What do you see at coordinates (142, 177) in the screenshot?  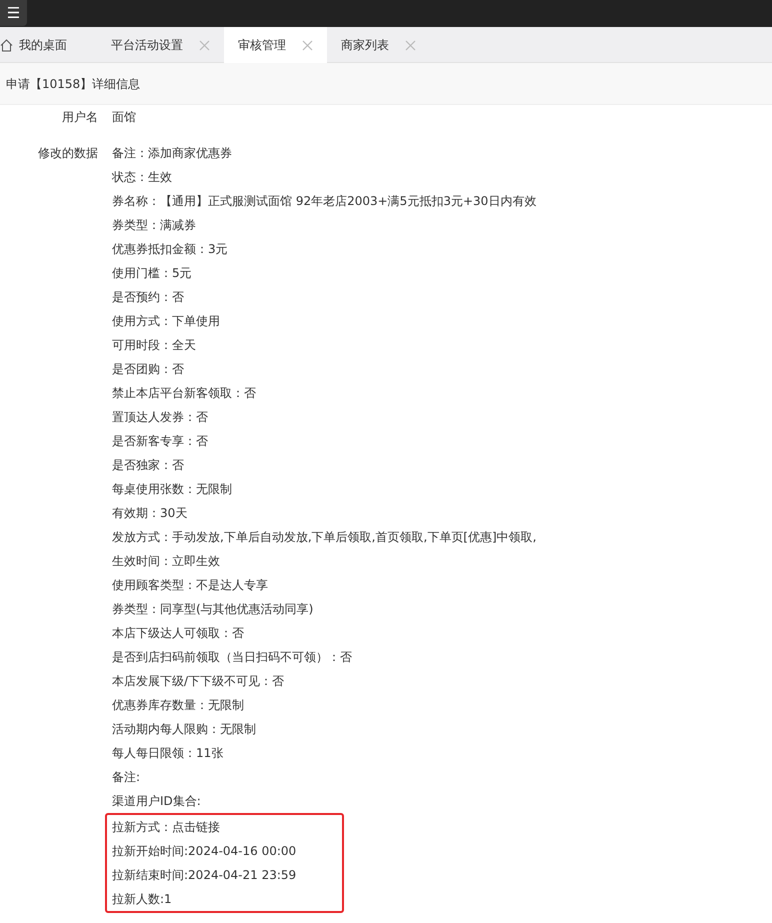 I see `field-value: 状态：生效` at bounding box center [142, 177].